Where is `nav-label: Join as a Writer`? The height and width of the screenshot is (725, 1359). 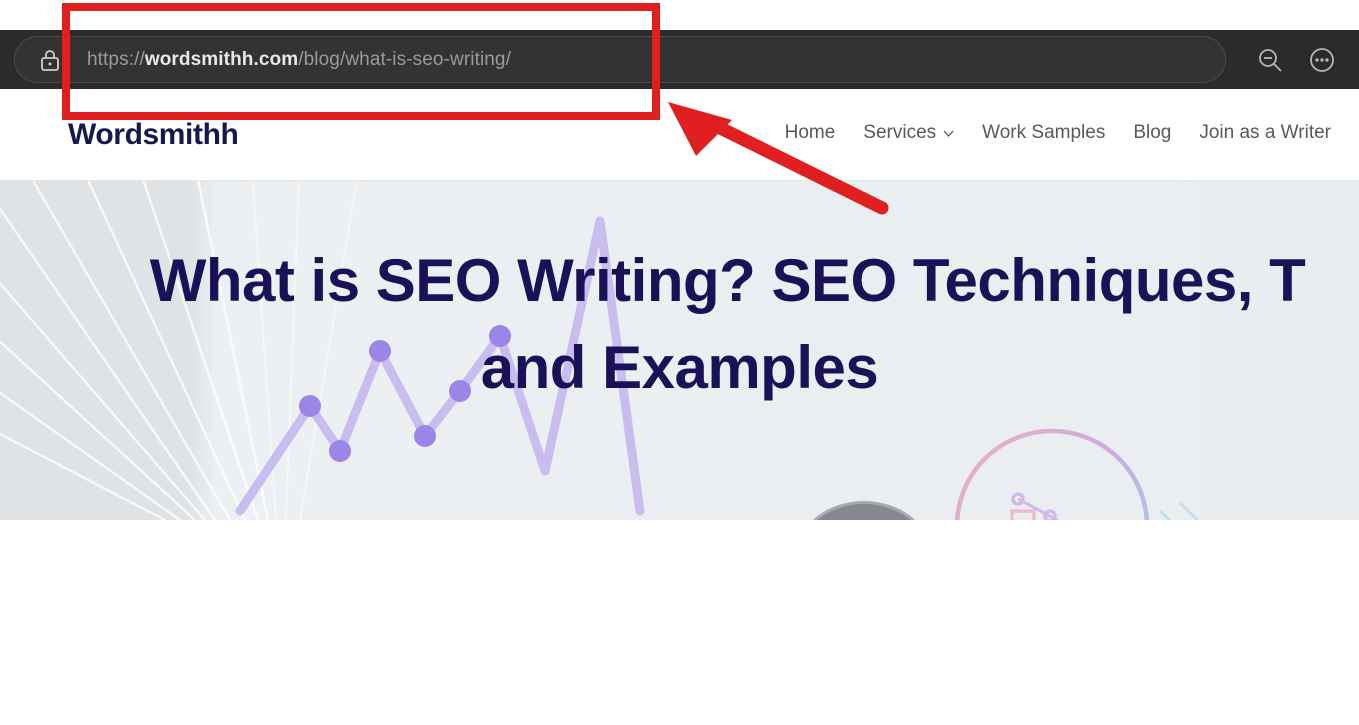 nav-label: Join as a Writer is located at coordinates (1265, 132).